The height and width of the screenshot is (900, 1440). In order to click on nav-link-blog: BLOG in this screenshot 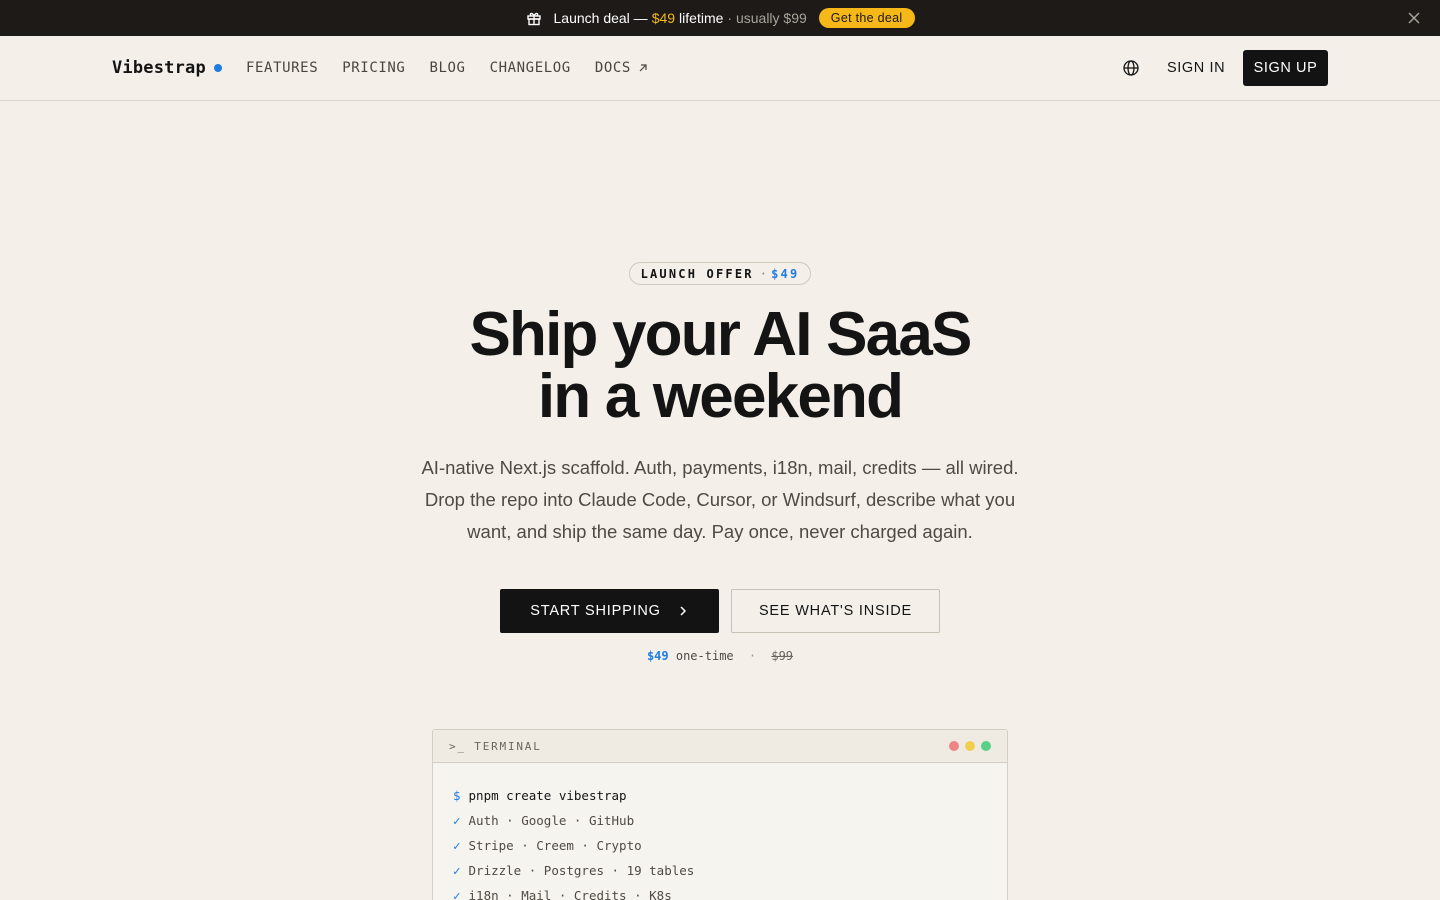, I will do `click(447, 68)`.